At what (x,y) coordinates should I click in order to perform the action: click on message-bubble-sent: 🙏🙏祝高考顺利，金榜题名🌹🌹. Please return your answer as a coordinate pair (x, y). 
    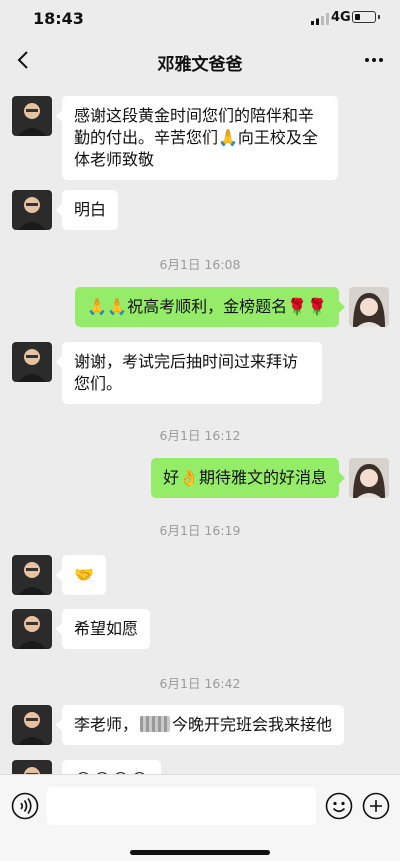
    Looking at the image, I should click on (210, 307).